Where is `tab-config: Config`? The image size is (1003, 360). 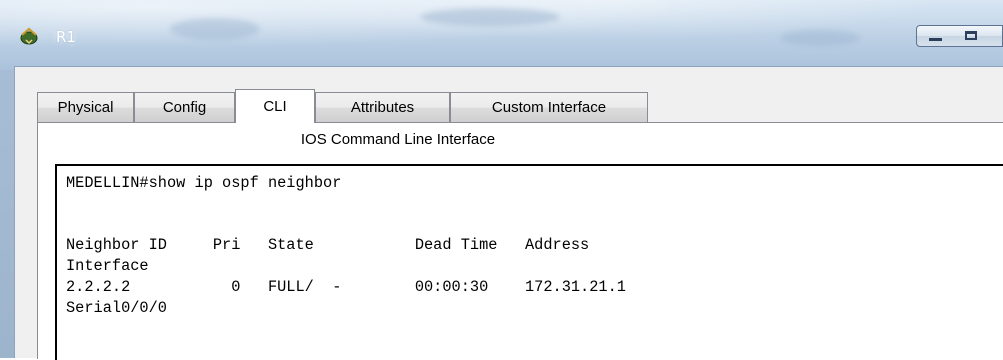
tab-config: Config is located at coordinates (184, 107).